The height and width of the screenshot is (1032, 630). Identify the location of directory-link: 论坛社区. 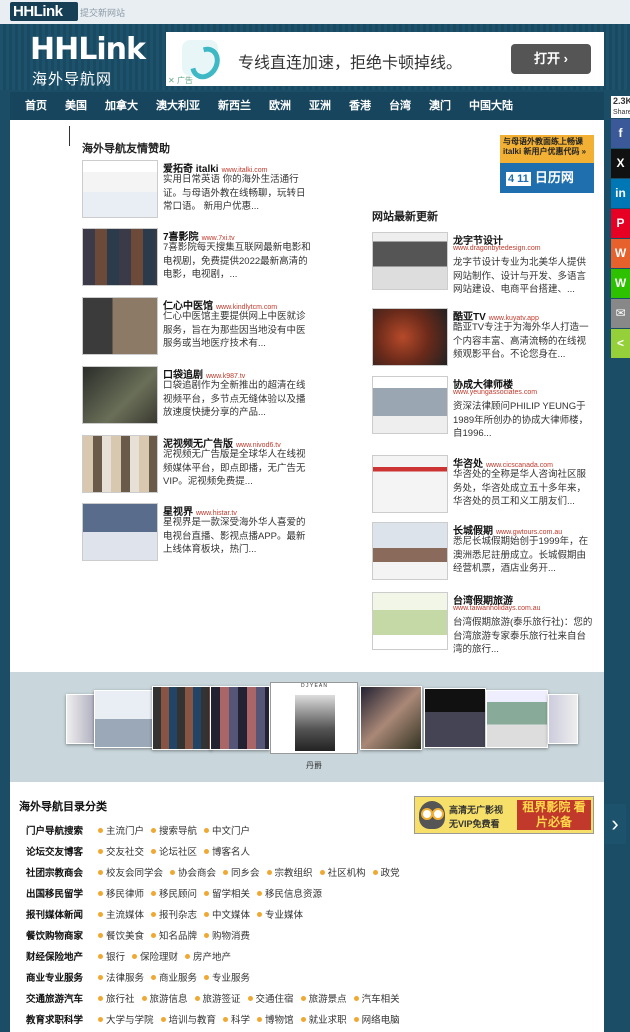
(174, 851).